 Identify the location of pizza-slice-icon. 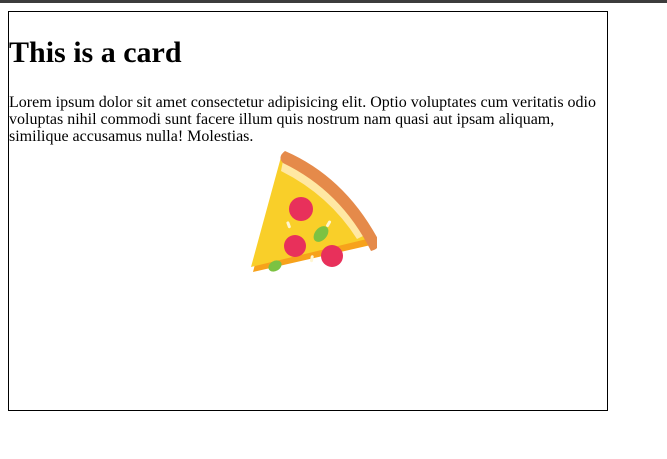
(314, 211).